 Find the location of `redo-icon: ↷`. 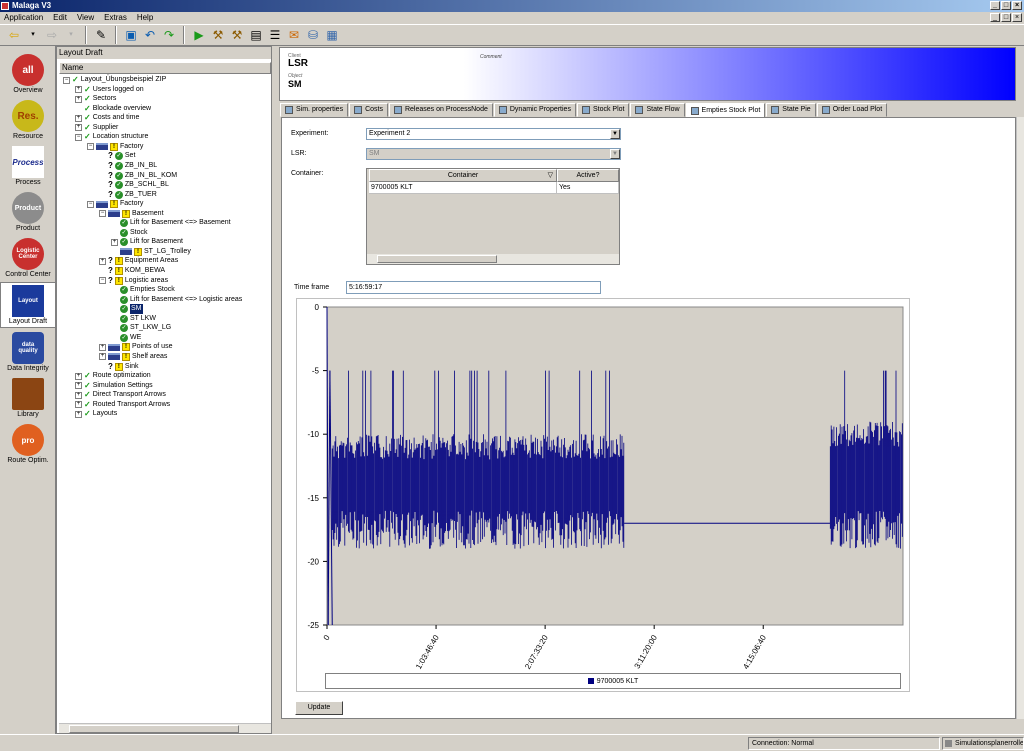

redo-icon: ↷ is located at coordinates (169, 35).